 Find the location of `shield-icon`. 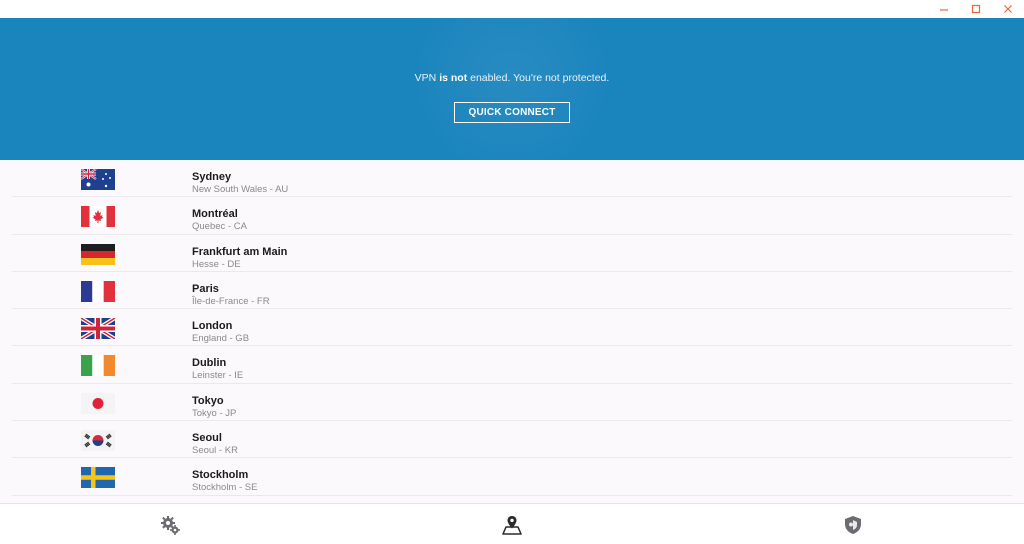

shield-icon is located at coordinates (853, 525).